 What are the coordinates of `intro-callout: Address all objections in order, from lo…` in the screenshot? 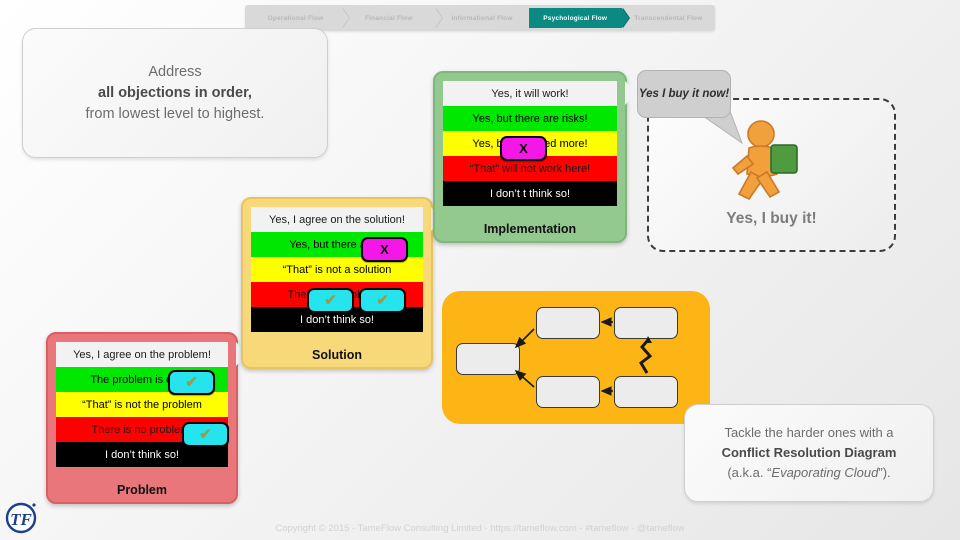 It's located at (175, 93).